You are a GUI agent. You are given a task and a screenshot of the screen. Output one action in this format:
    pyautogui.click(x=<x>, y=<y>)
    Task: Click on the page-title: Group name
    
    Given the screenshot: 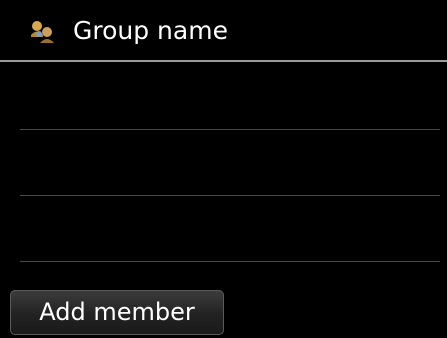 What is the action you would take?
    pyautogui.click(x=150, y=30)
    